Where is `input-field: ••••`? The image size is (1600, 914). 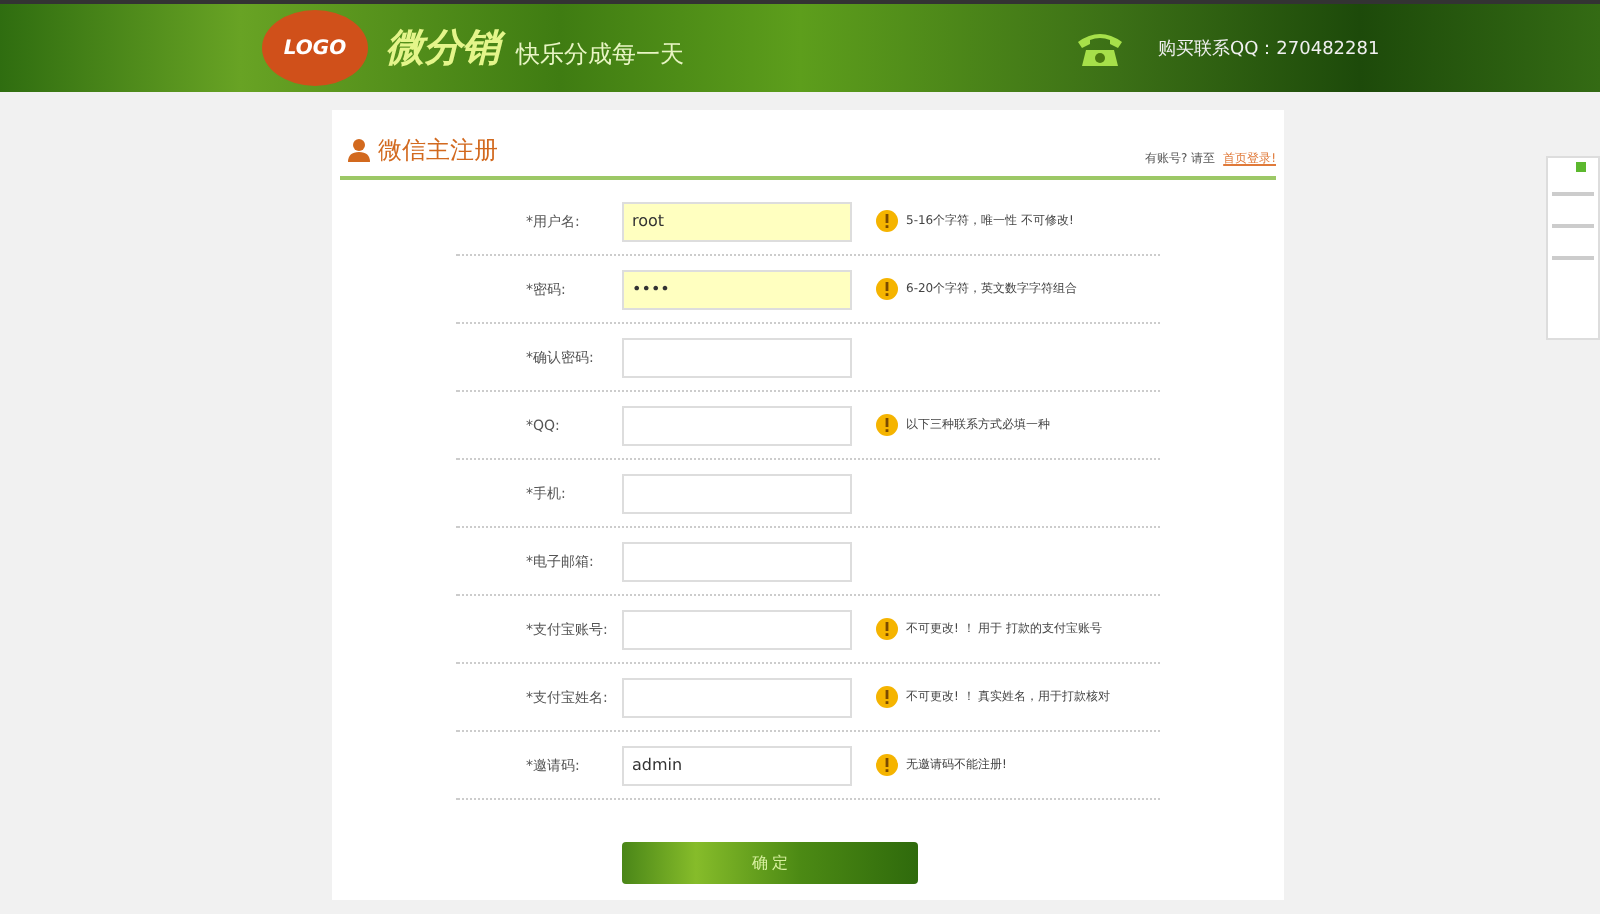 input-field: •••• is located at coordinates (737, 289).